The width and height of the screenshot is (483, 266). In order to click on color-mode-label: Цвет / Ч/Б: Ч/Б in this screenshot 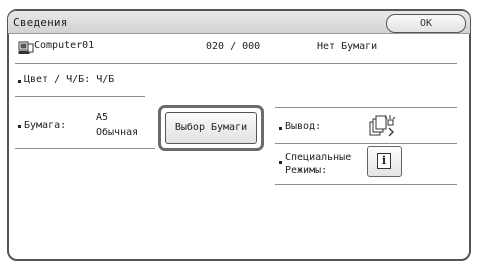, I will do `click(69, 79)`.